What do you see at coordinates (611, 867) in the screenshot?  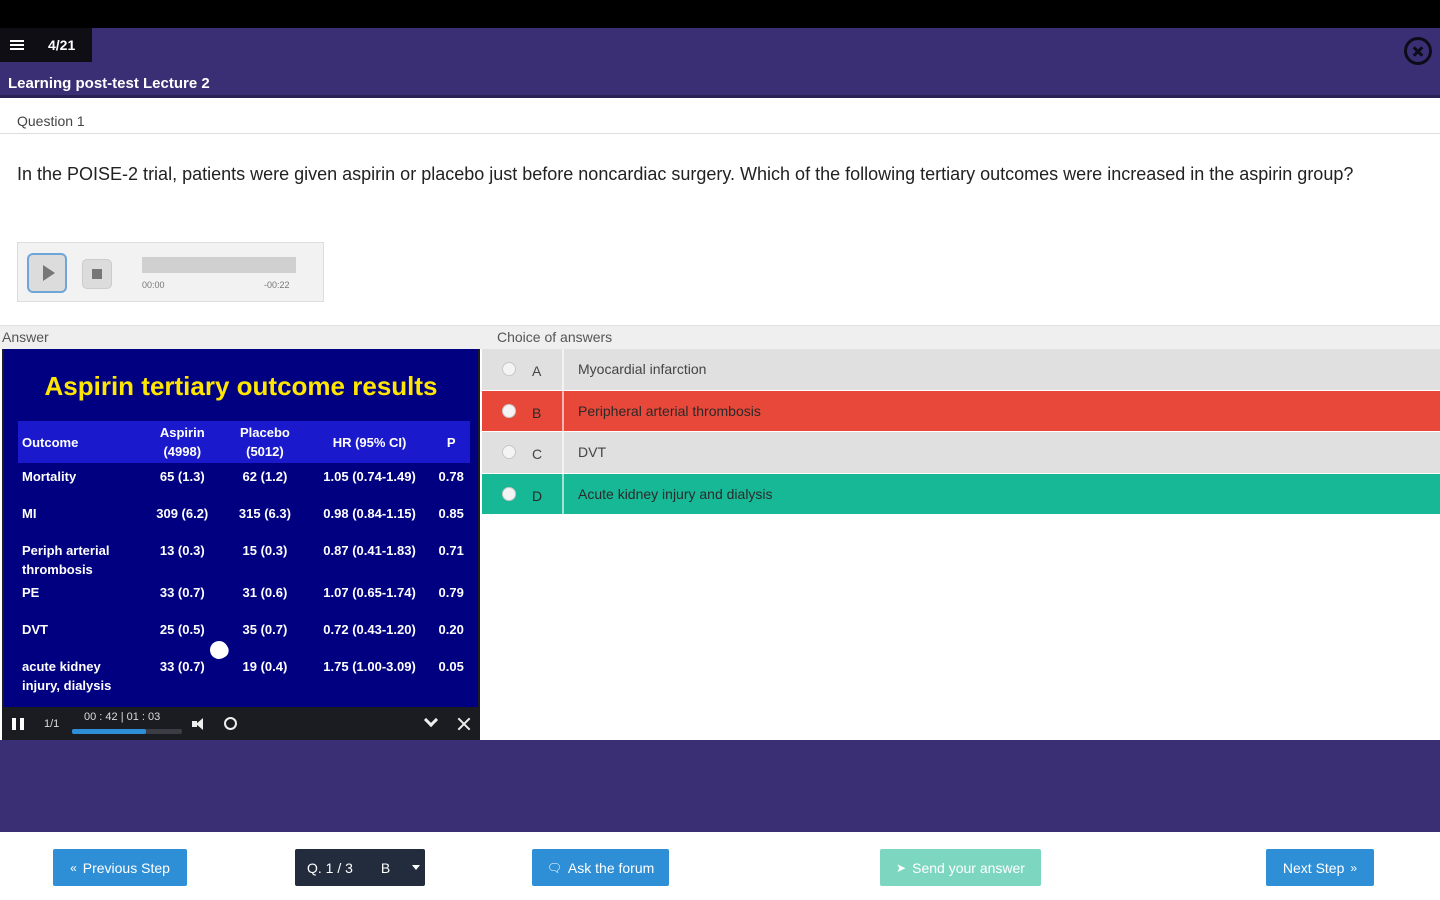 I see `ask-forum-label: Ask the forum` at bounding box center [611, 867].